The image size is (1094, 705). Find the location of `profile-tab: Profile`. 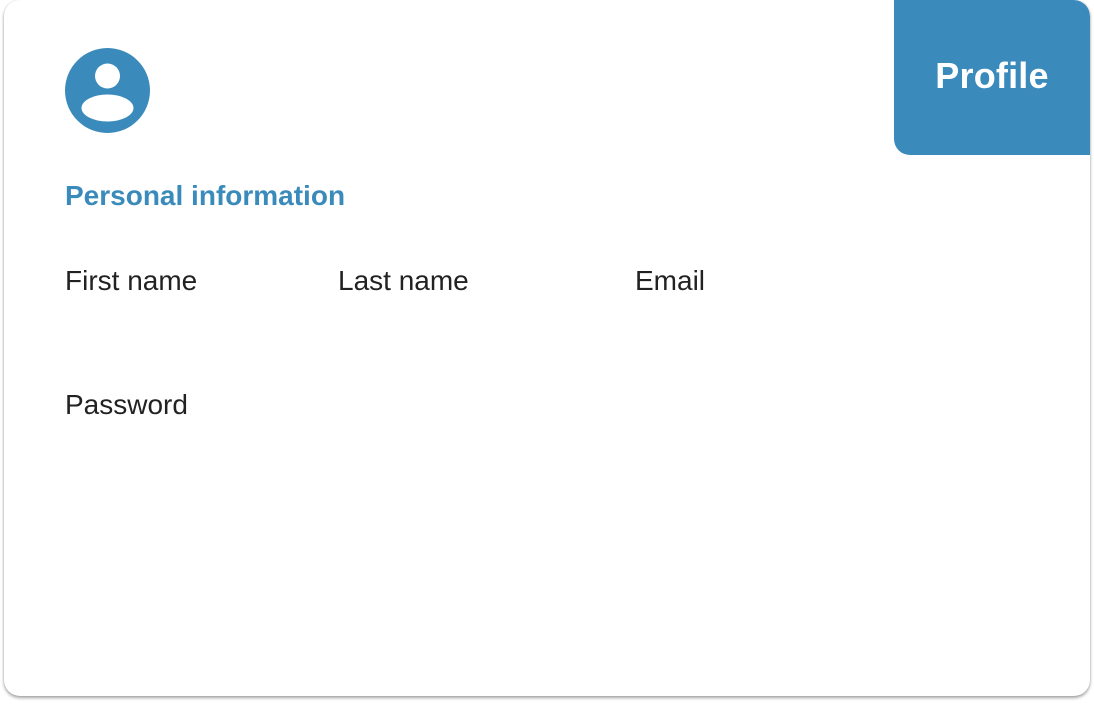

profile-tab: Profile is located at coordinates (992, 77).